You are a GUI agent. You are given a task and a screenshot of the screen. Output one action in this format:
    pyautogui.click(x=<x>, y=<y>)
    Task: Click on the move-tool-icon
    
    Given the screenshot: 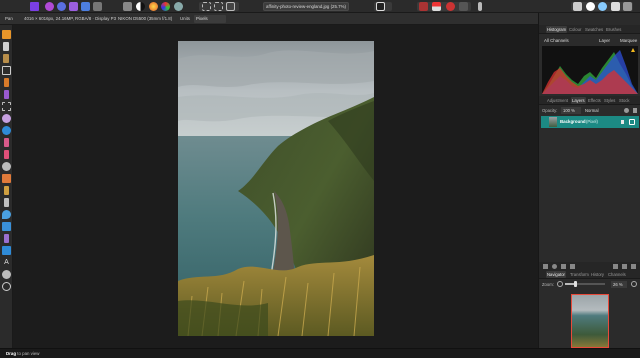 What is the action you would take?
    pyautogui.click(x=6, y=46)
    